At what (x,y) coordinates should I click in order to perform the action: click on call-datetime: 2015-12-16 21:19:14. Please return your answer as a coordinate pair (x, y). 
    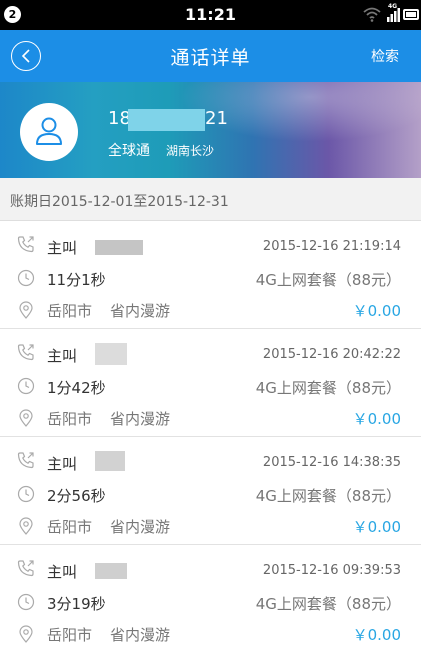
    Looking at the image, I should click on (331, 246).